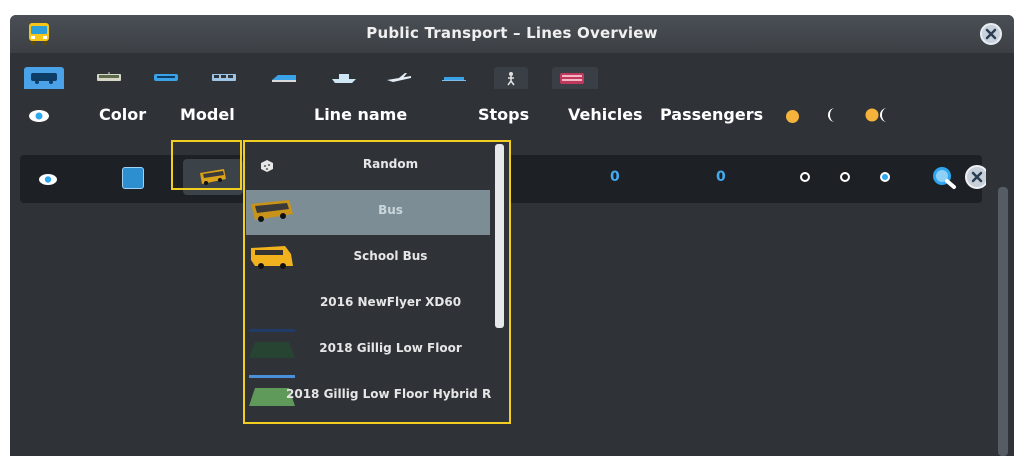 Image resolution: width=1024 pixels, height=456 pixels. I want to click on dropdown-scrollbar, so click(499, 236).